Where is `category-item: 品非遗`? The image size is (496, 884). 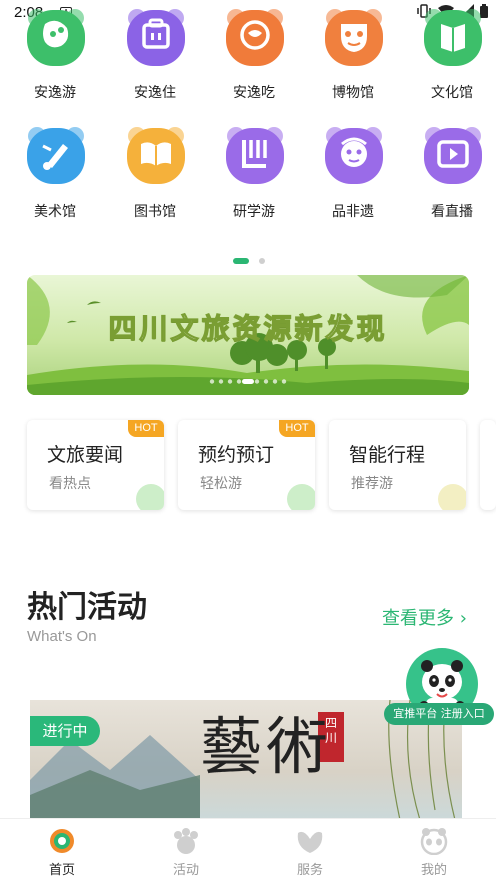
category-item: 品非遗 is located at coordinates (353, 179).